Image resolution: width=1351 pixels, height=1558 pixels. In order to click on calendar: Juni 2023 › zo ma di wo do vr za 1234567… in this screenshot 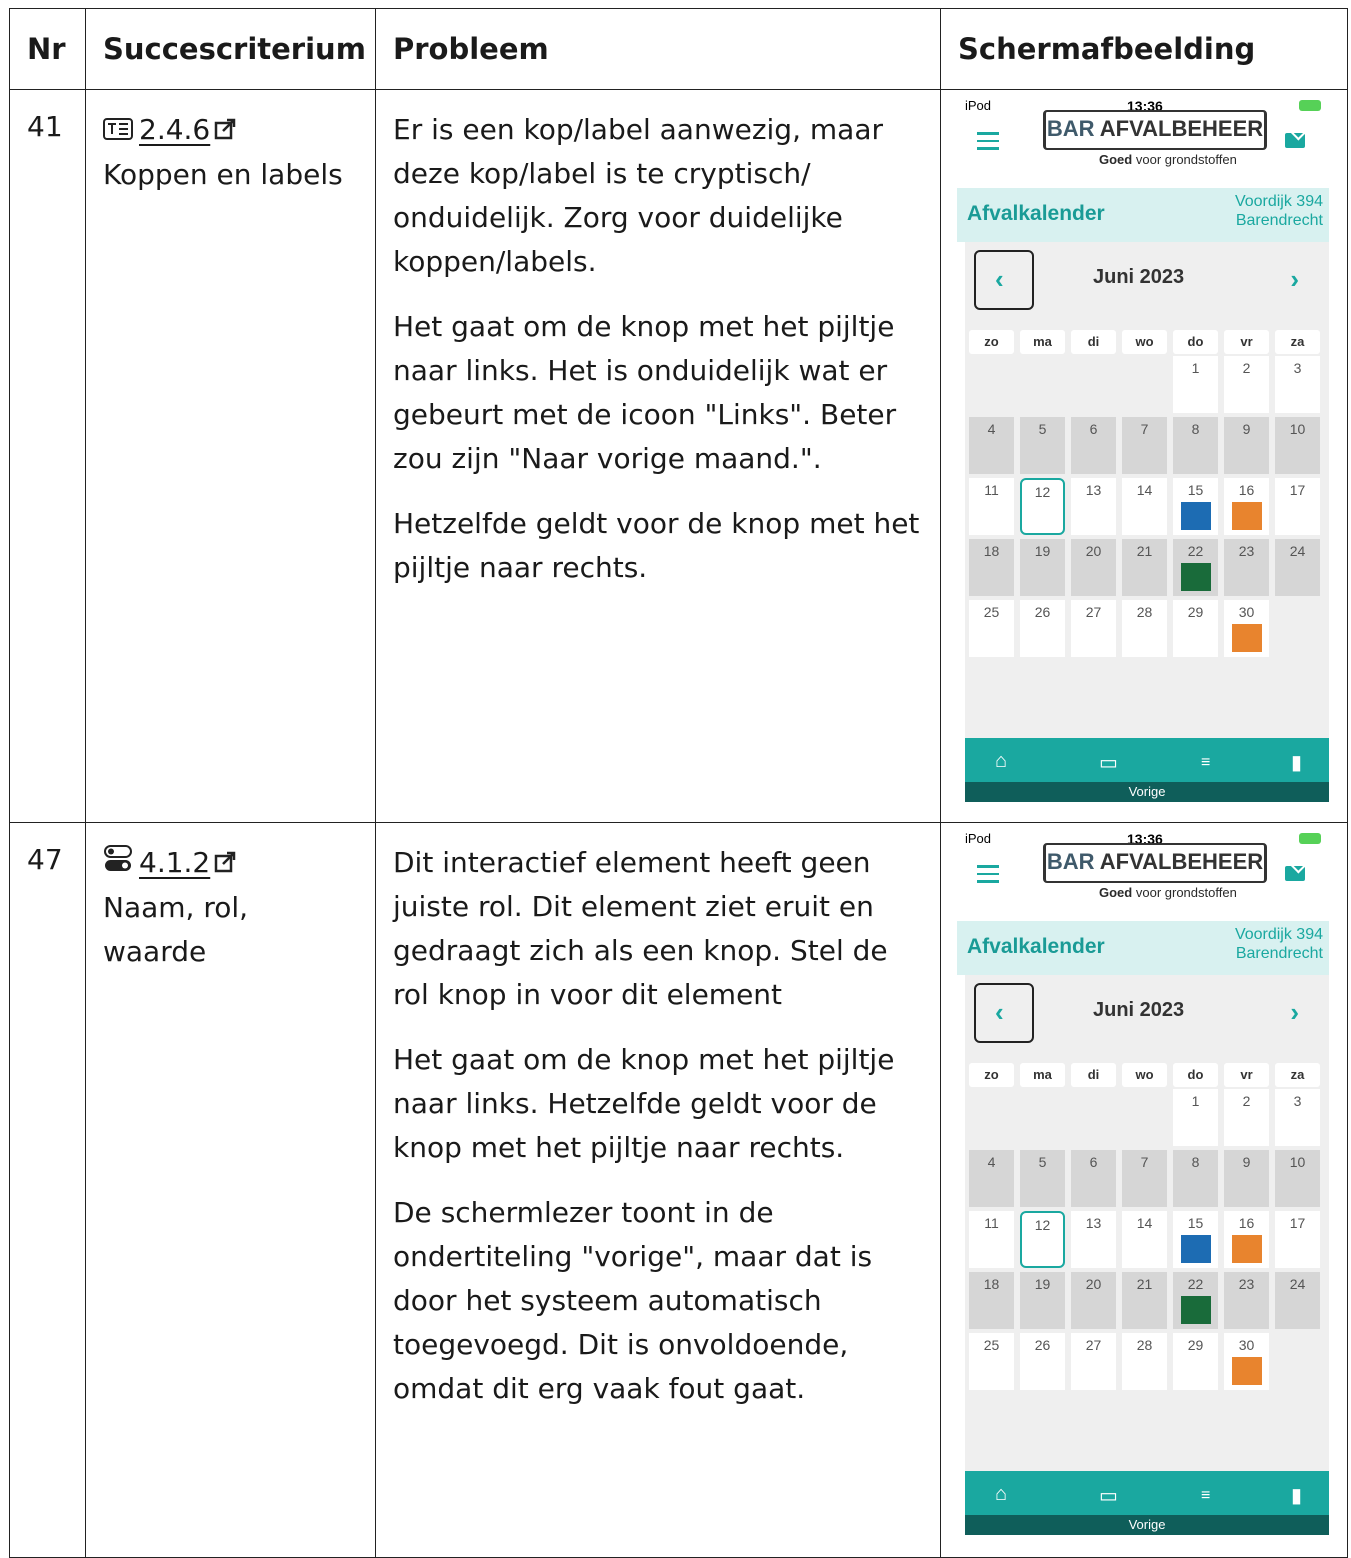, I will do `click(1147, 503)`.